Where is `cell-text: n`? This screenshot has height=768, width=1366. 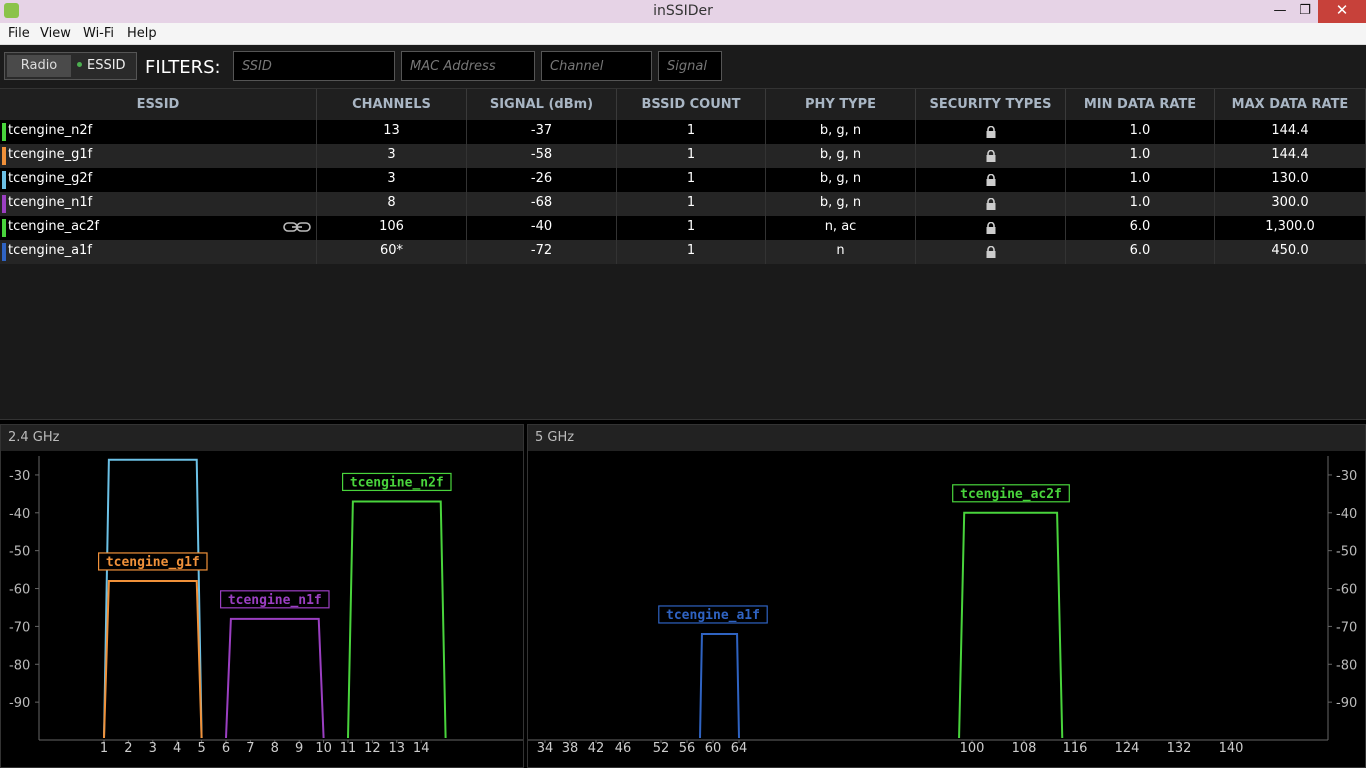 cell-text: n is located at coordinates (840, 250).